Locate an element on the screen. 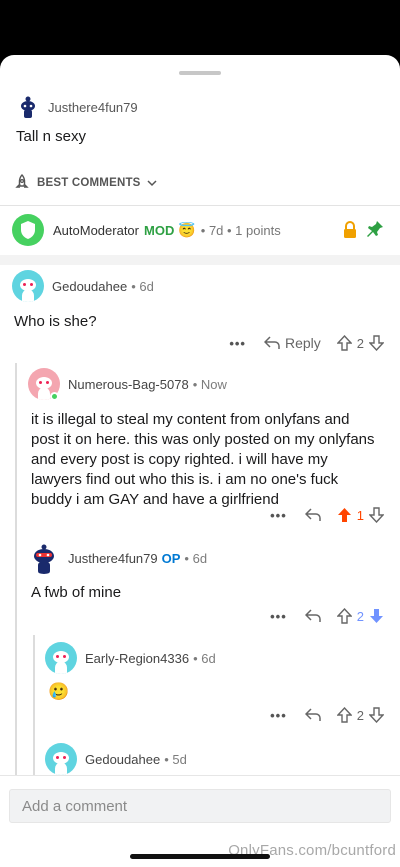  shield-icon is located at coordinates (28, 230).